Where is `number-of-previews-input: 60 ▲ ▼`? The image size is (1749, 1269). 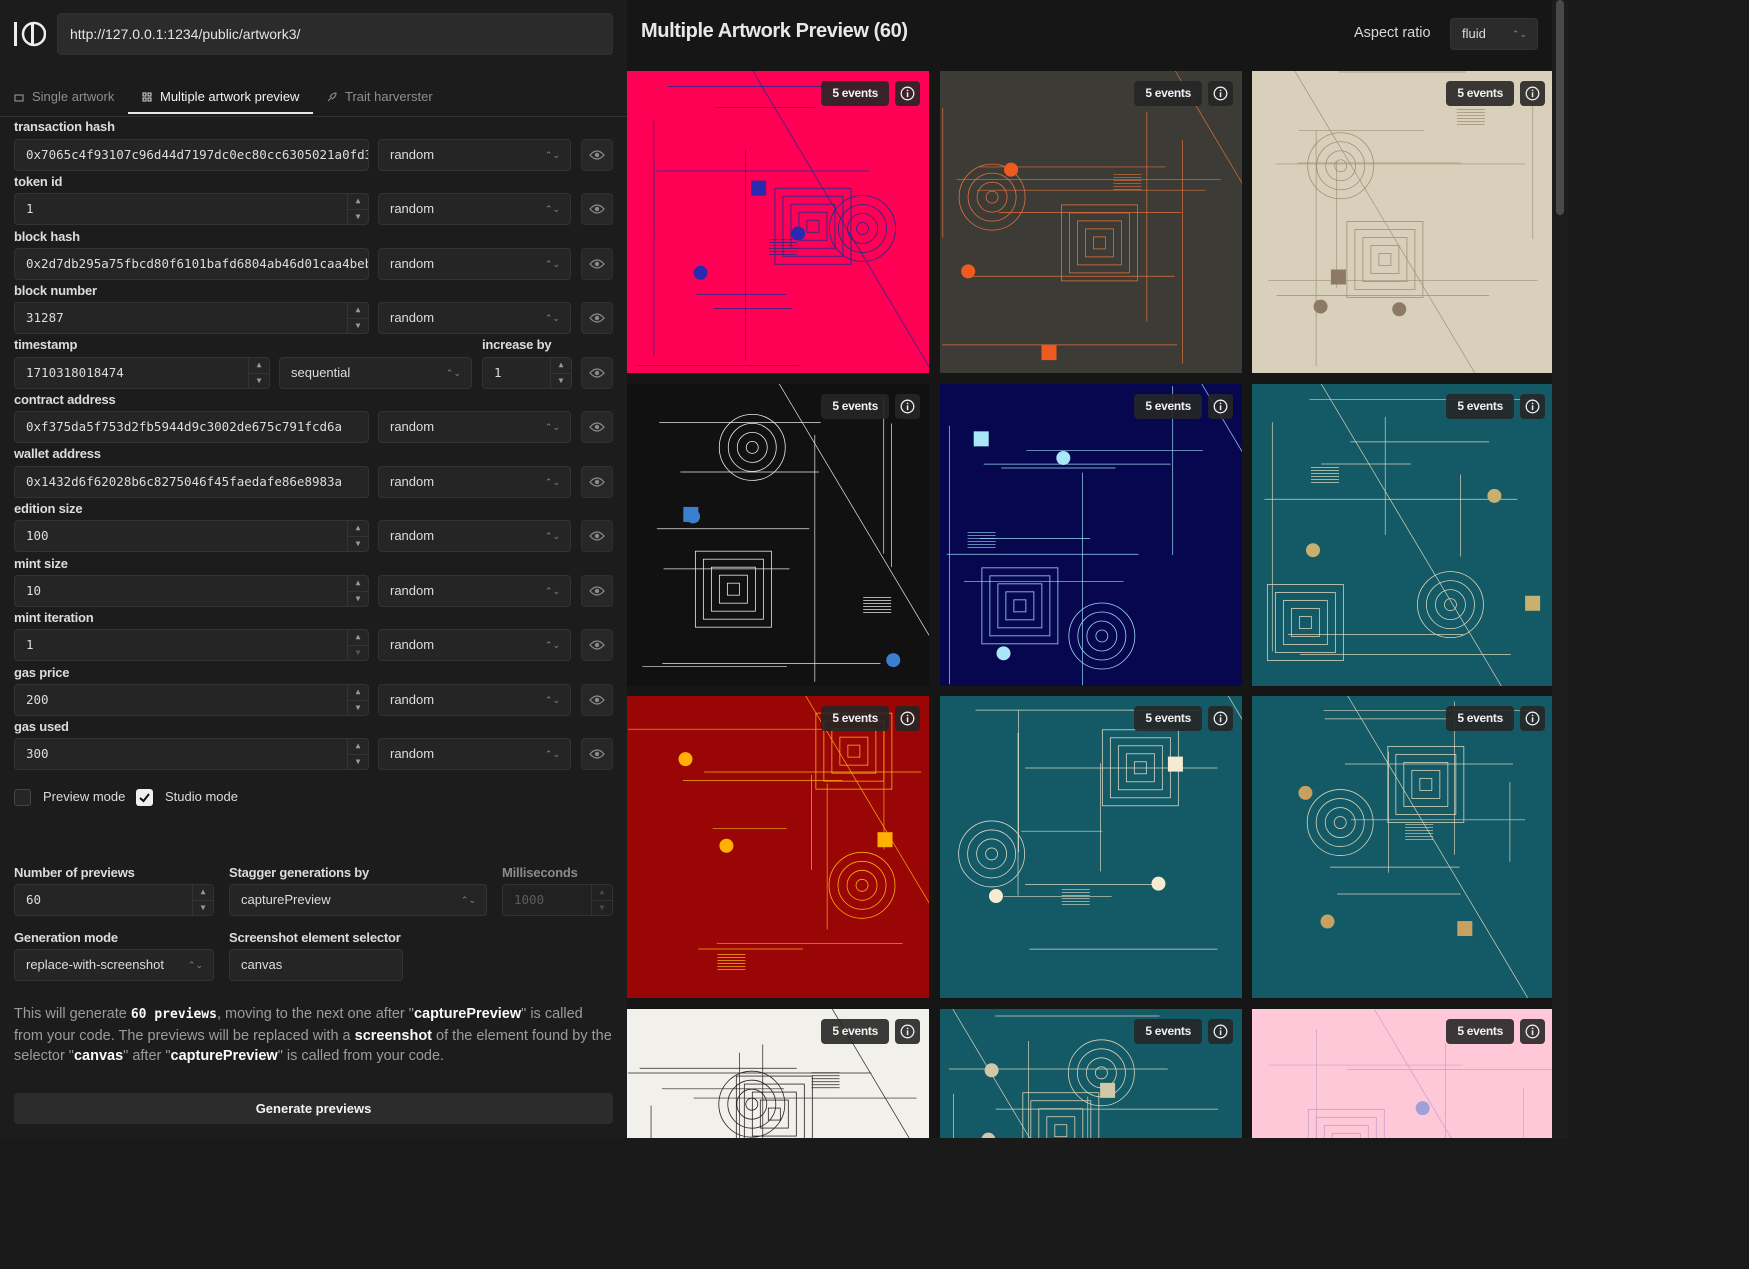 number-of-previews-input: 60 ▲ ▼ is located at coordinates (114, 900).